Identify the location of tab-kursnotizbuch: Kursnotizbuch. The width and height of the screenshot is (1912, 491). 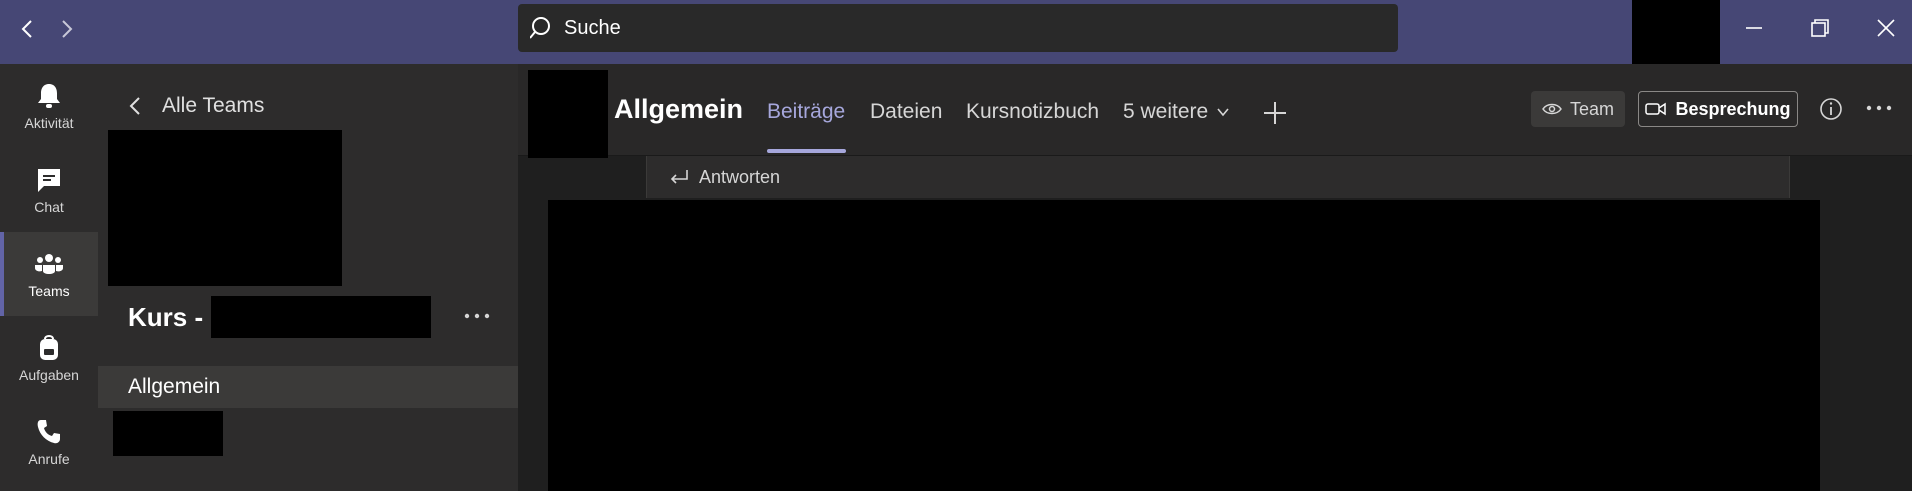
(1032, 112).